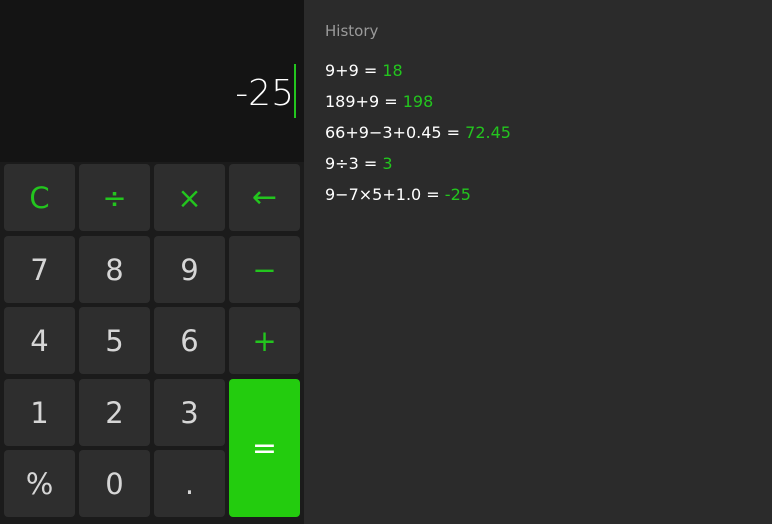 The width and height of the screenshot is (772, 524). What do you see at coordinates (295, 91) in the screenshot?
I see `text-caret` at bounding box center [295, 91].